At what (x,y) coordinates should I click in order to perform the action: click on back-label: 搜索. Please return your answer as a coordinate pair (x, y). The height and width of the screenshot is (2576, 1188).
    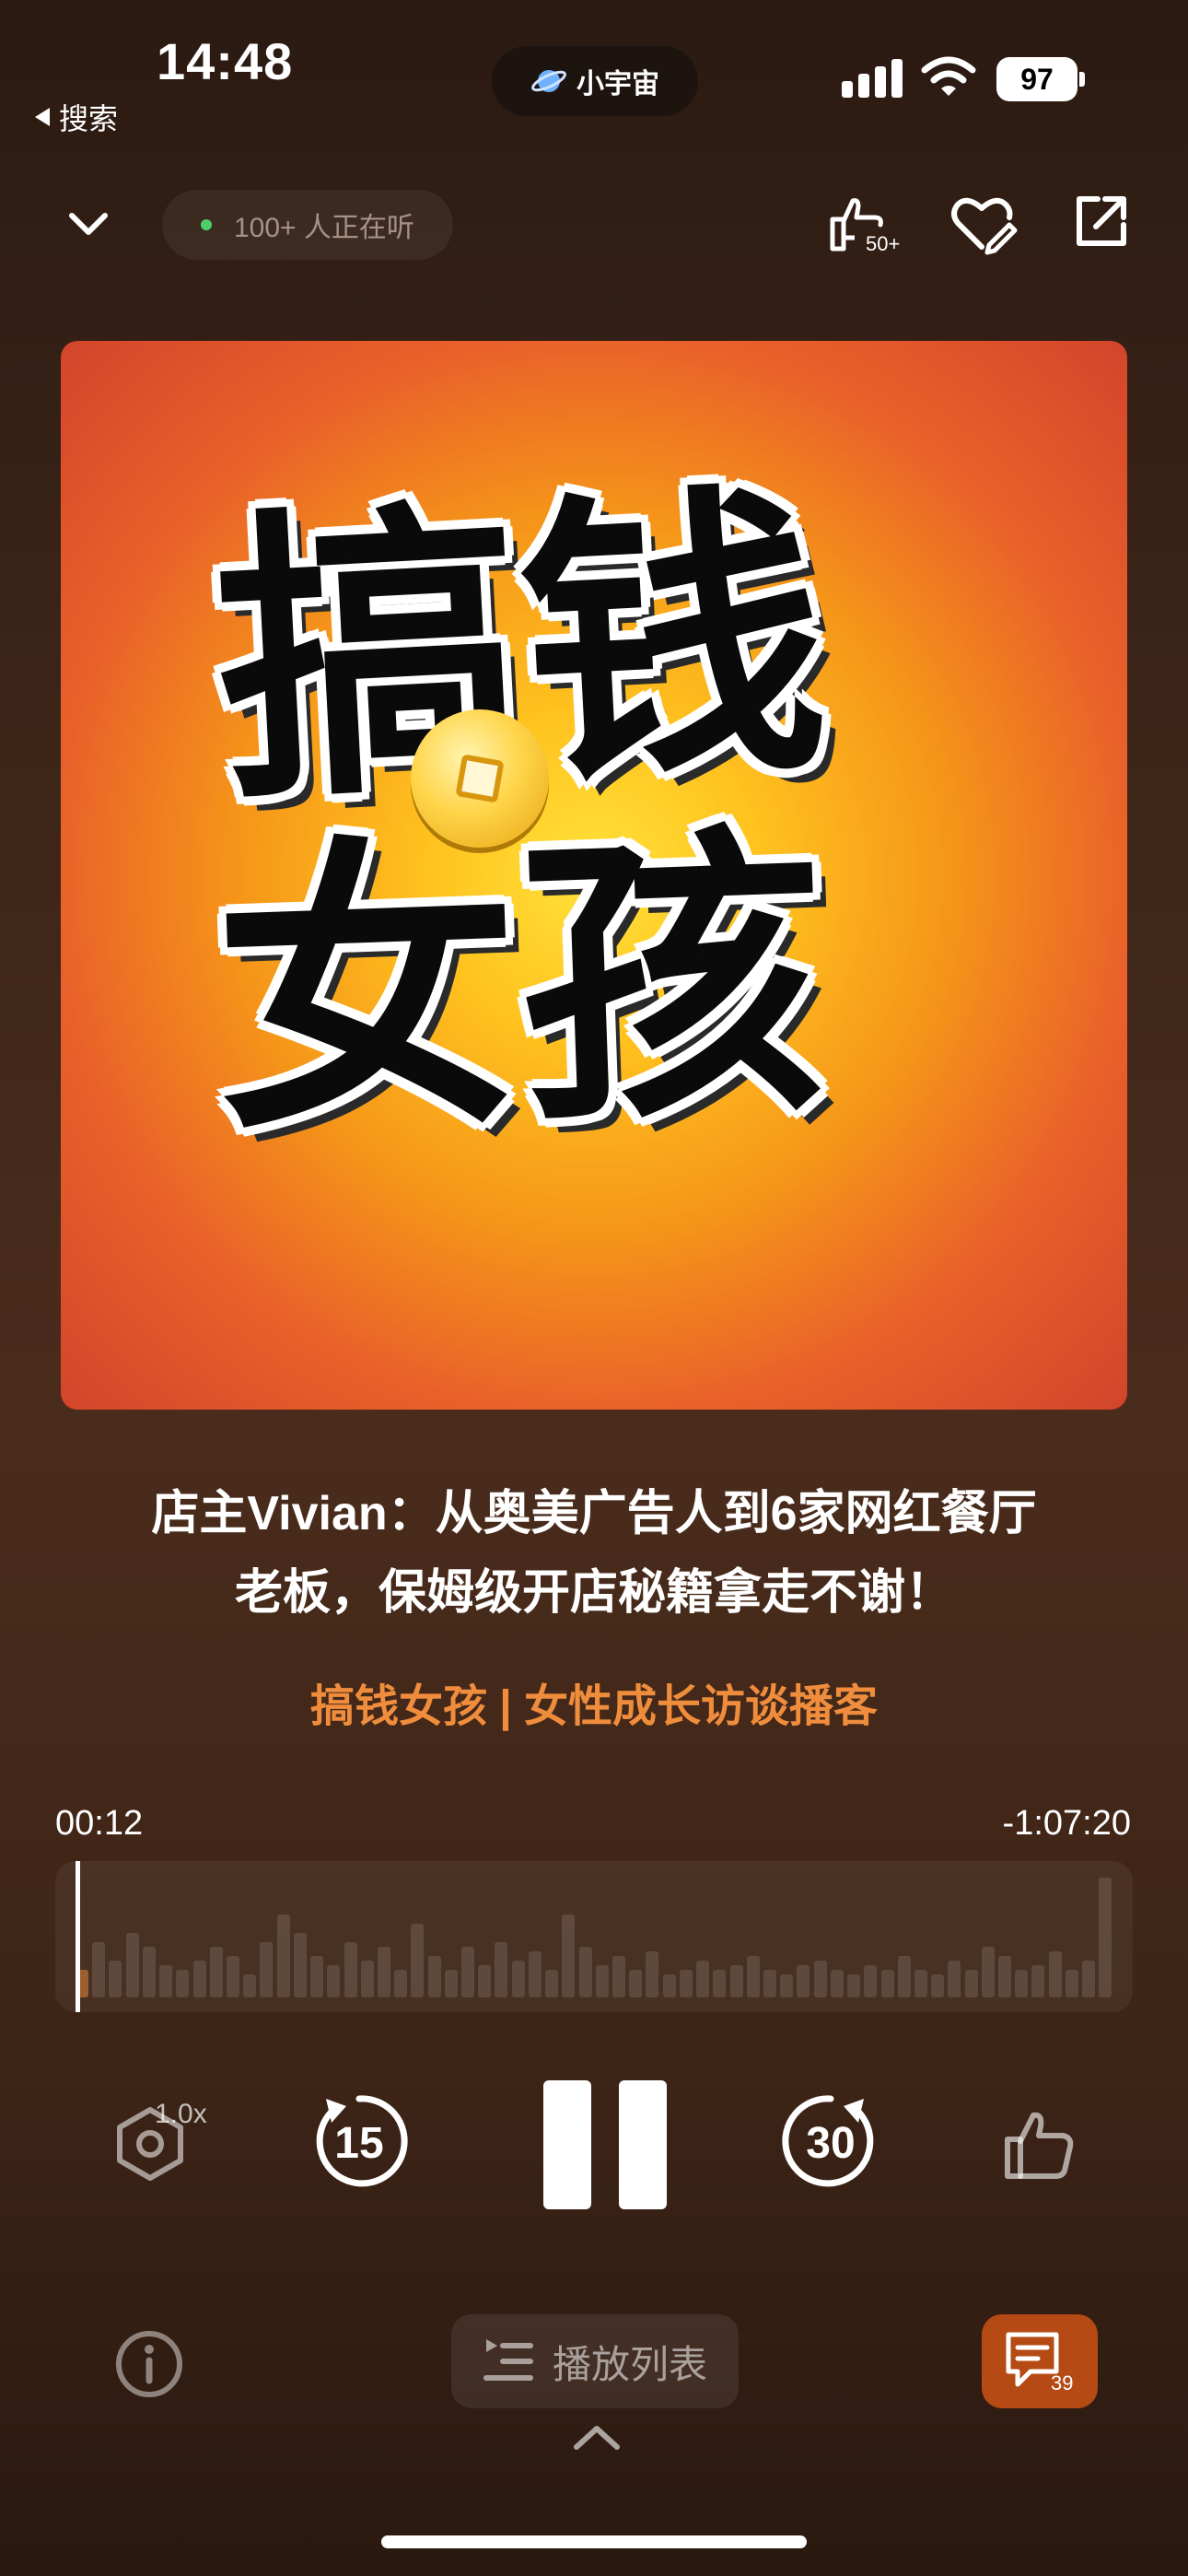
    Looking at the image, I should click on (89, 118).